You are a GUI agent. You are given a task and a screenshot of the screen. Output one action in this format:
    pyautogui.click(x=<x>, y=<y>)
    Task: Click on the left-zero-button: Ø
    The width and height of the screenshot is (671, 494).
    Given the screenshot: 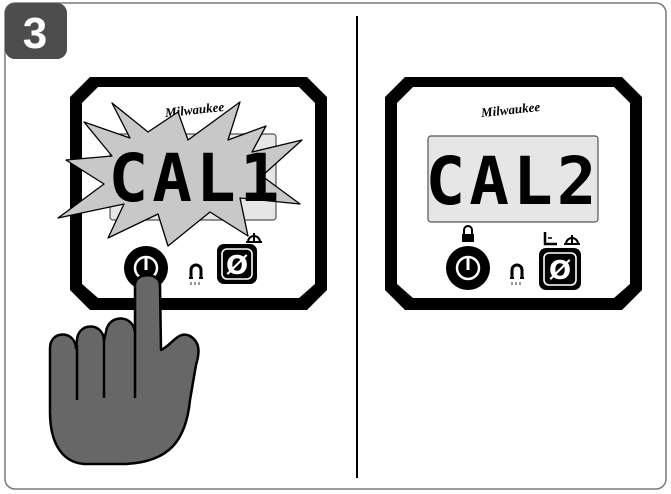 What is the action you would take?
    pyautogui.click(x=237, y=264)
    